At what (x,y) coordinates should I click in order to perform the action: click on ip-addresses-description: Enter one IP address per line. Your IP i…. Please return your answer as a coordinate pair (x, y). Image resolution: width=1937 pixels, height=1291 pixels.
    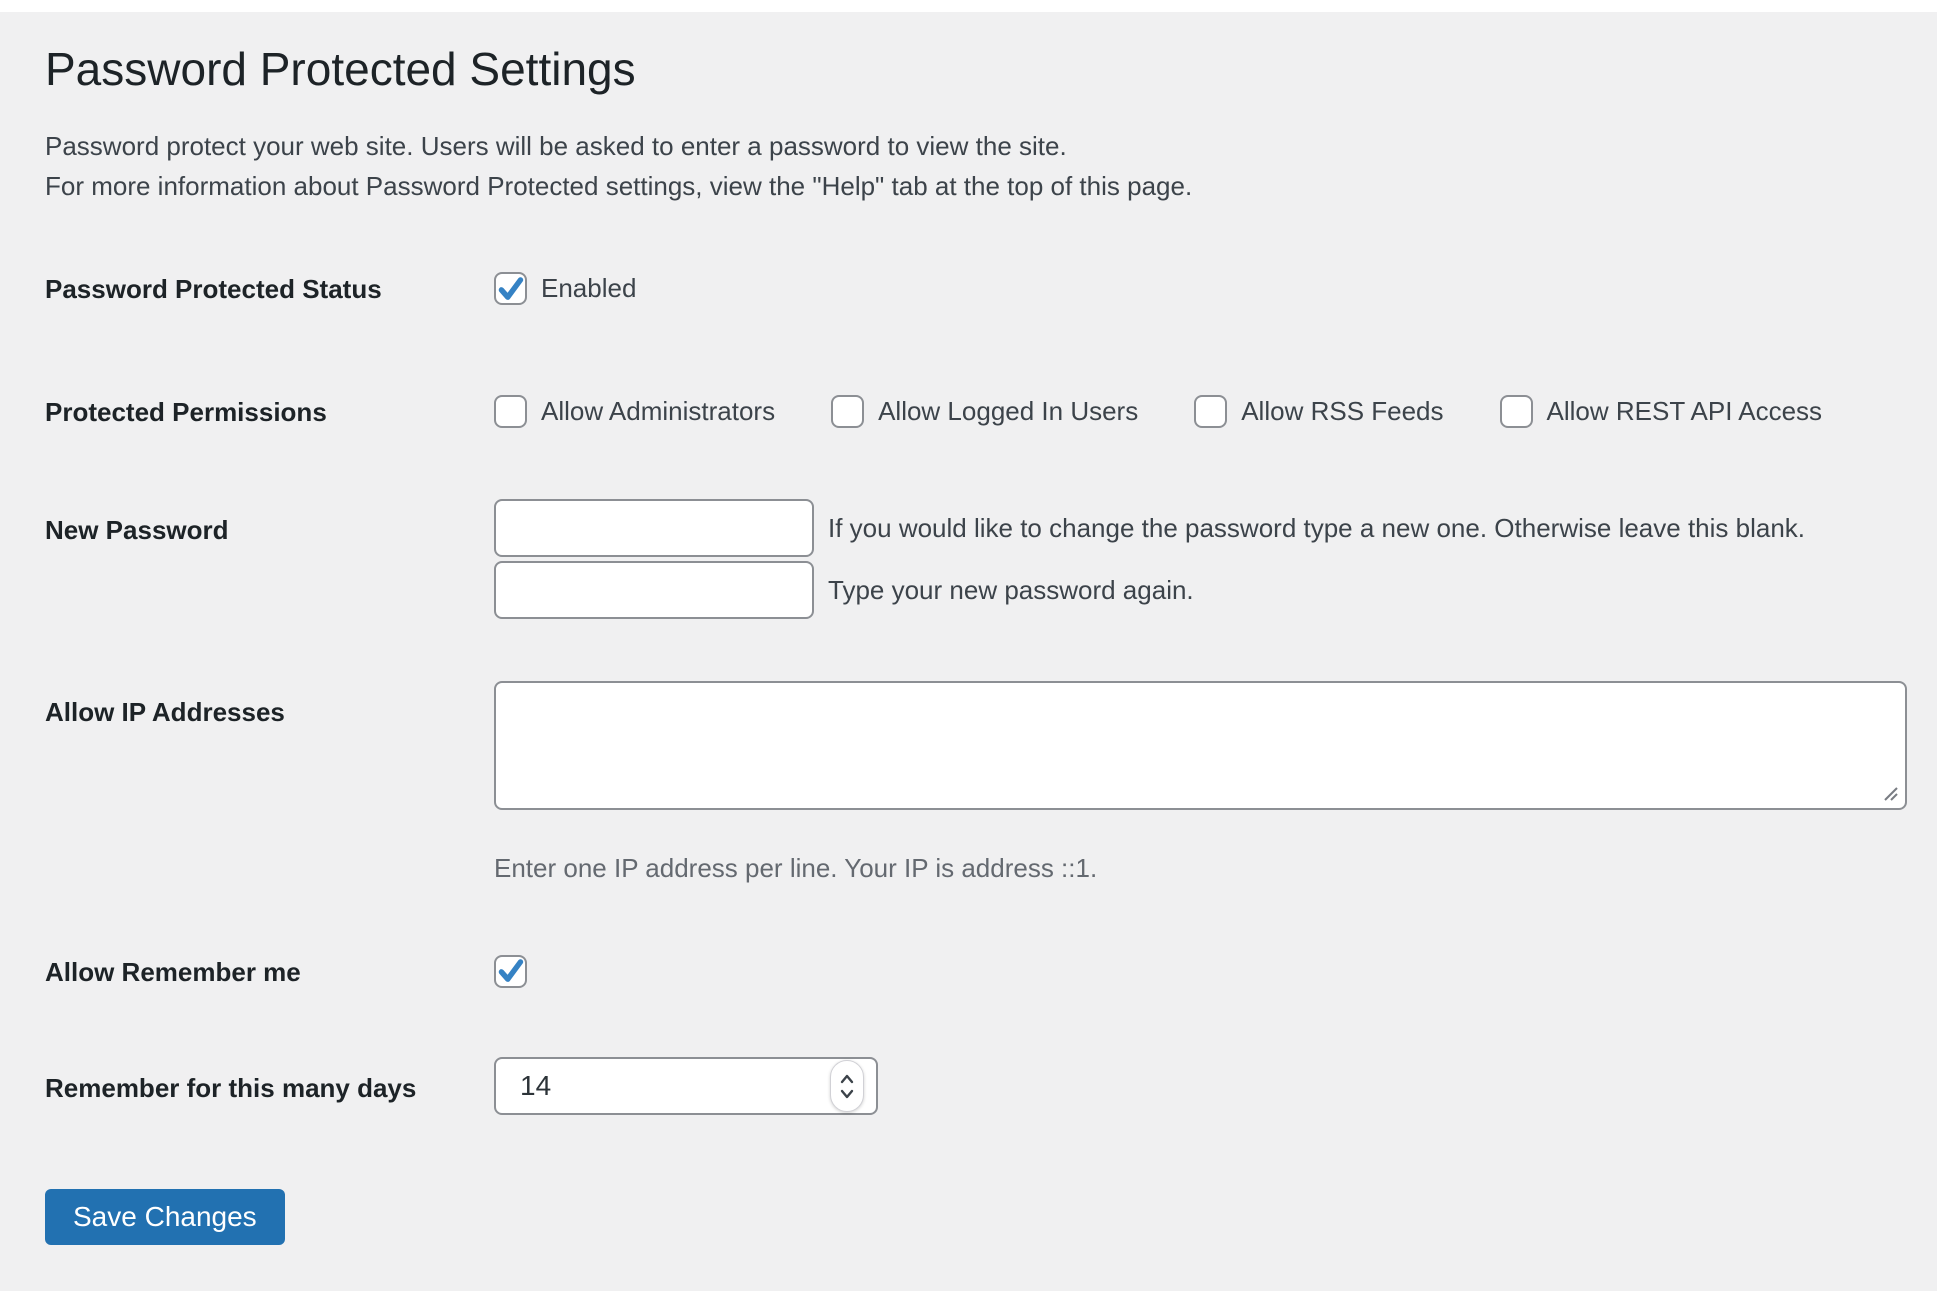
    Looking at the image, I should click on (796, 867).